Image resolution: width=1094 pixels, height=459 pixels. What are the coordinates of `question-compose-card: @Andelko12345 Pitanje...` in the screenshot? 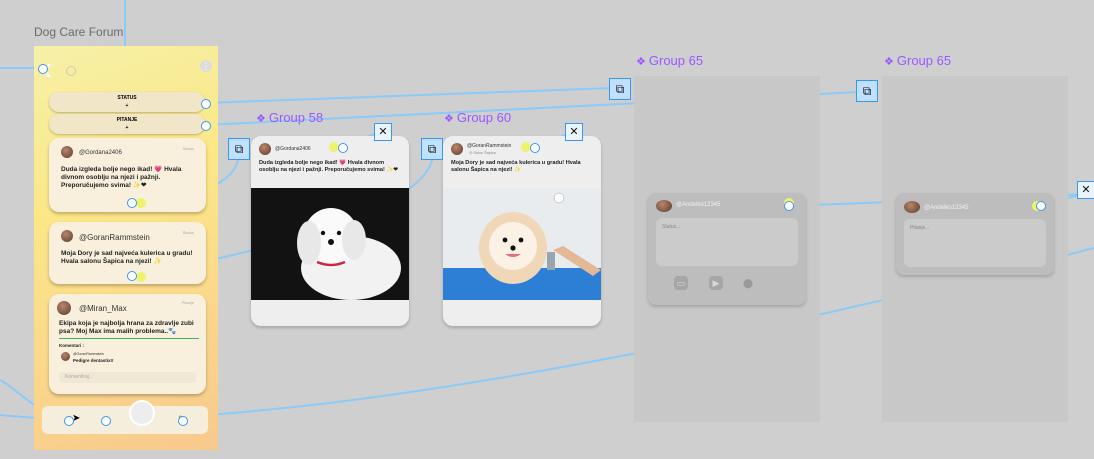 It's located at (975, 234).